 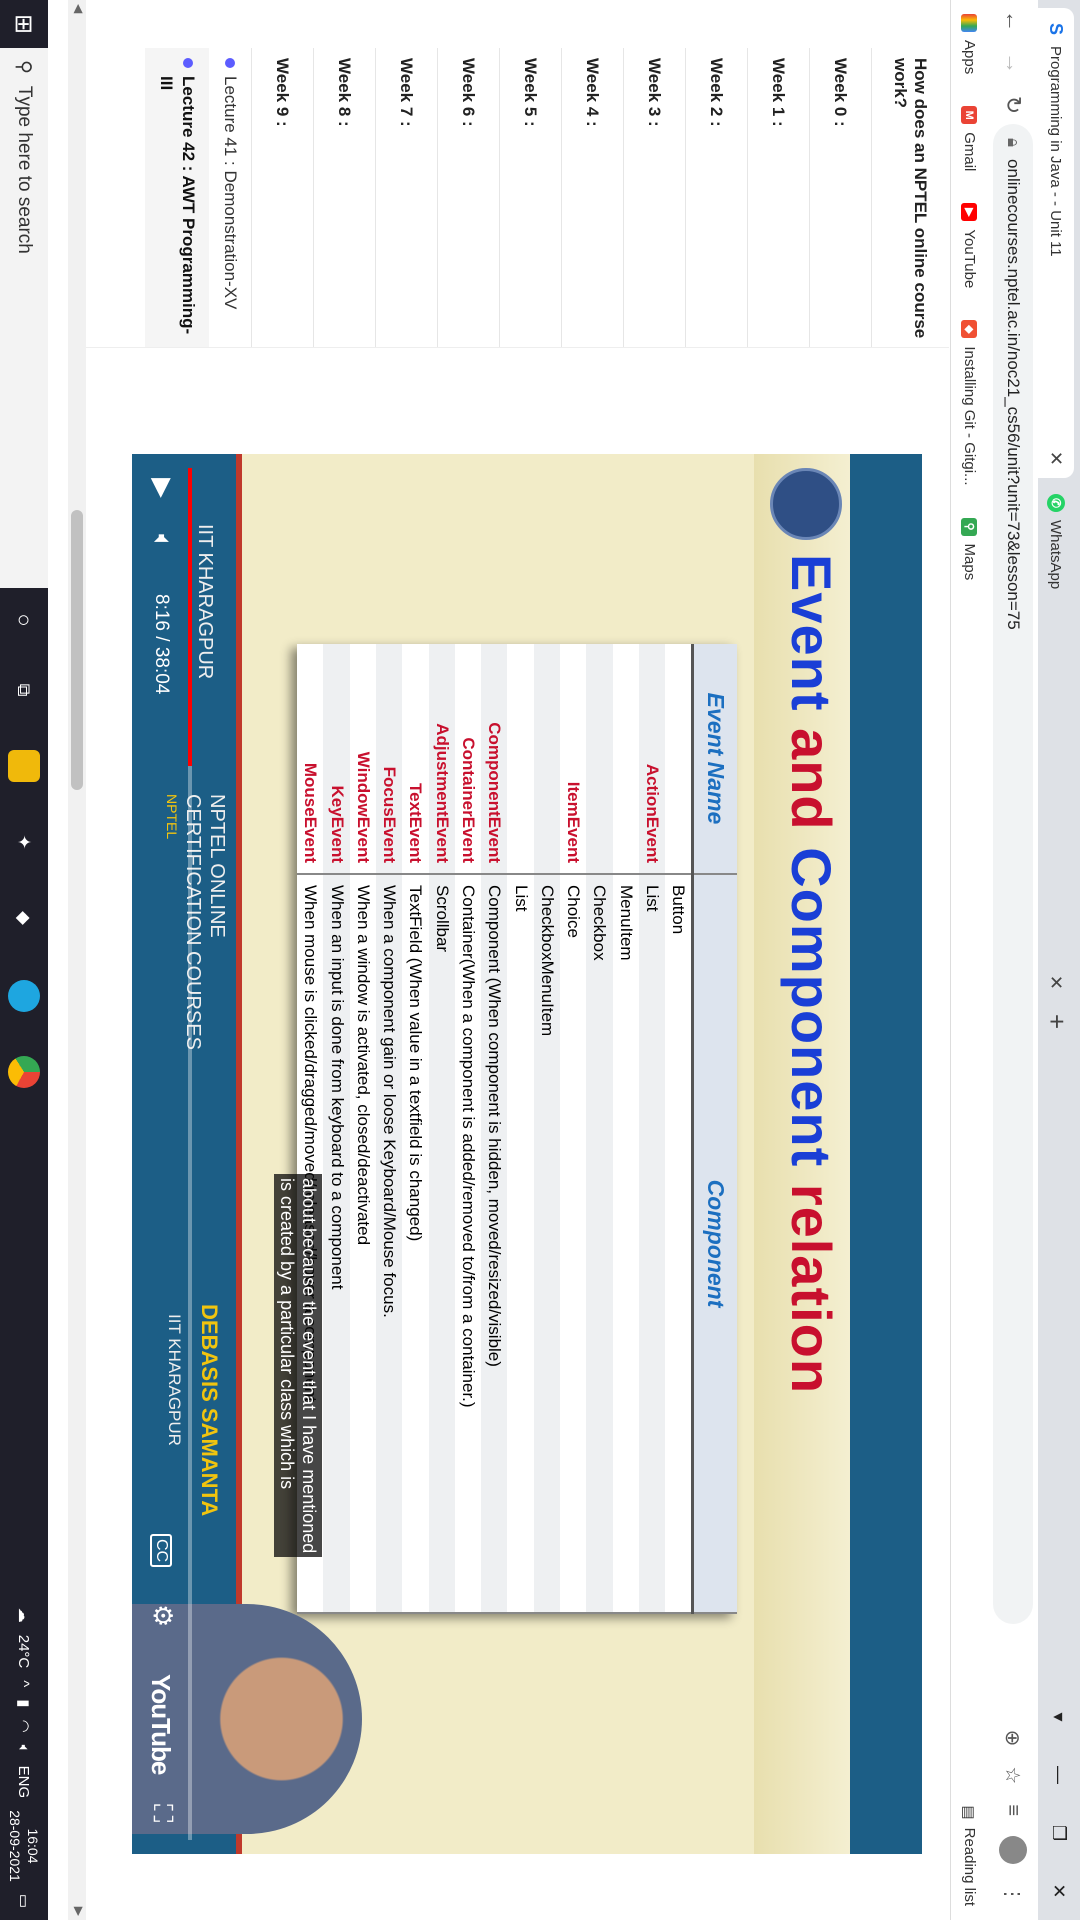 I want to click on event-name-cell: WindowEvent, so click(x=362, y=759).